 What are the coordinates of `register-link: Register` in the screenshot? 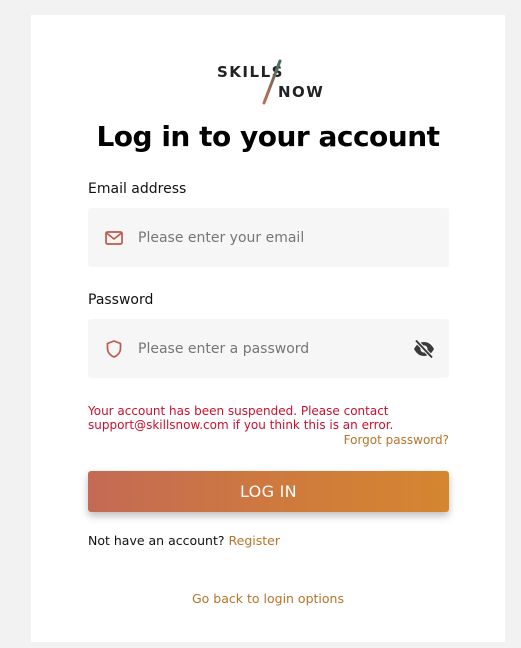 It's located at (254, 540).